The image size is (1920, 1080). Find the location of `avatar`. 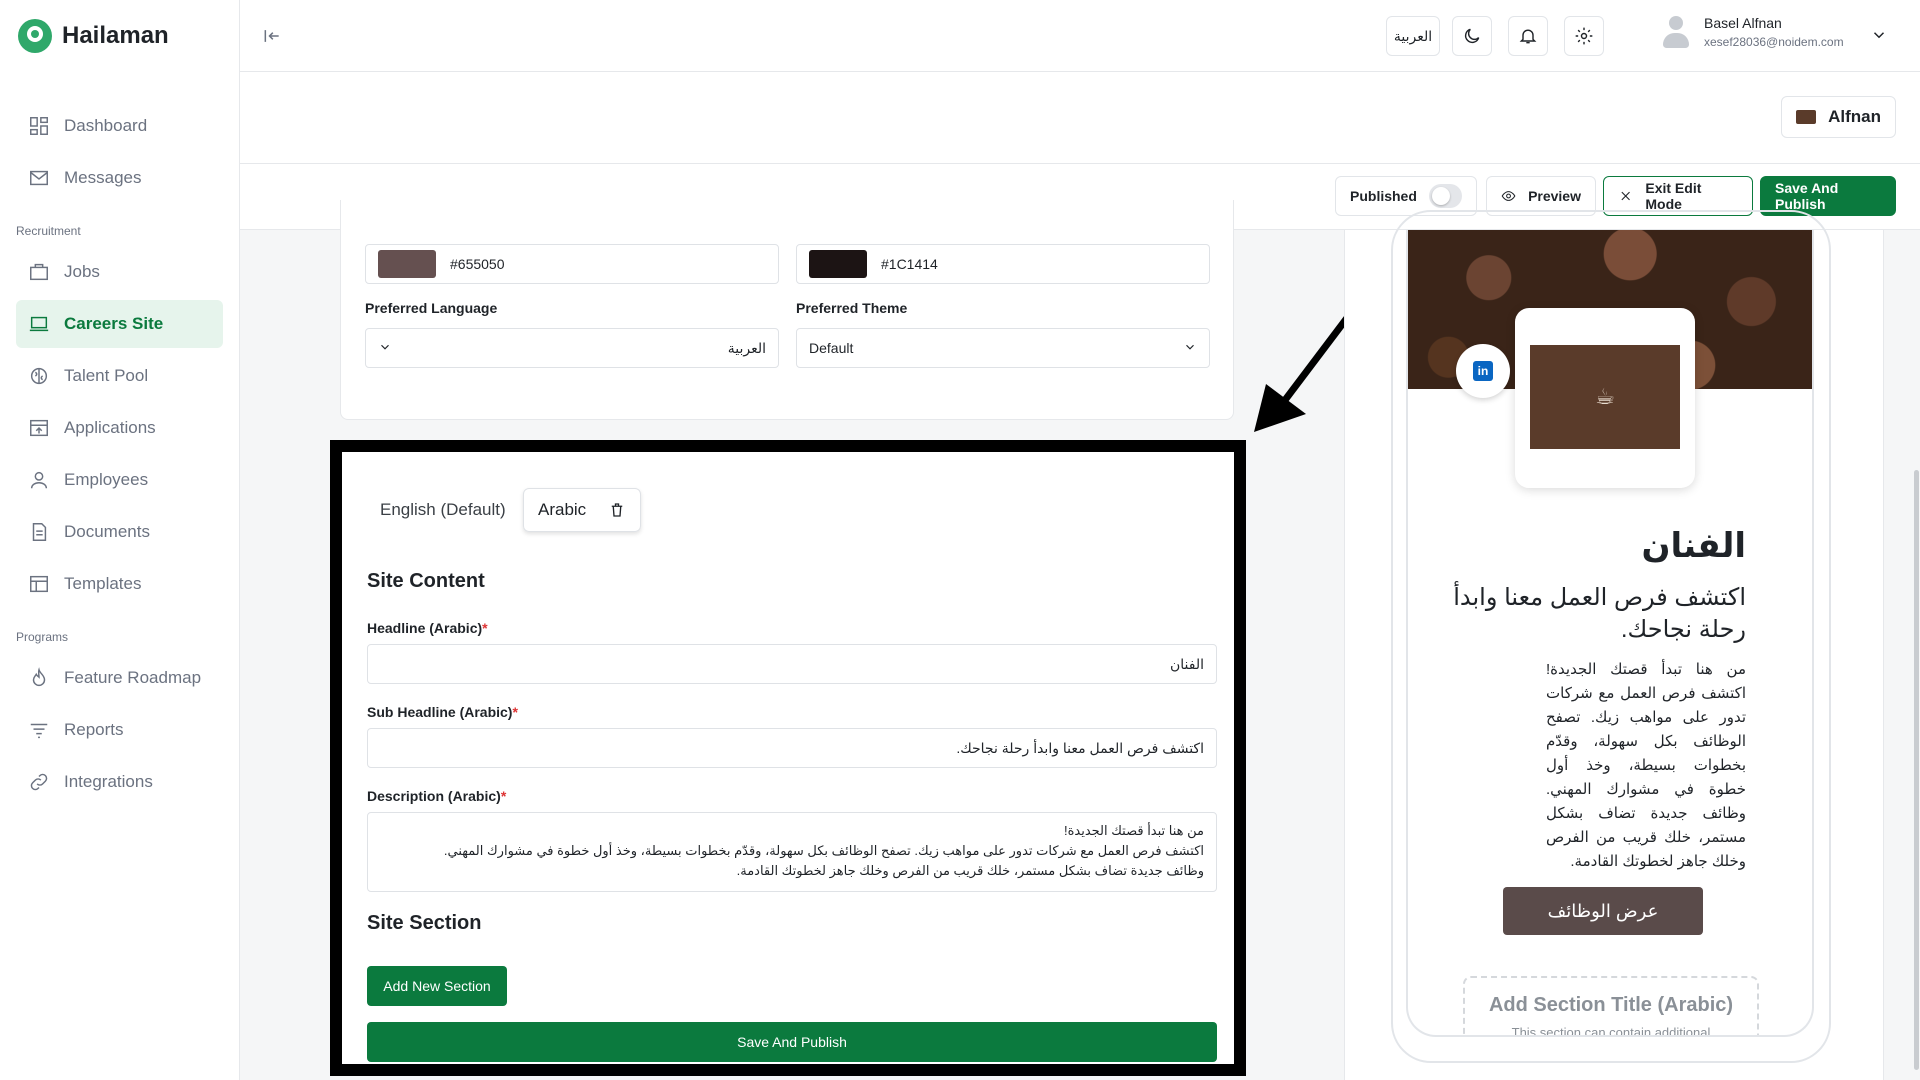

avatar is located at coordinates (1676, 32).